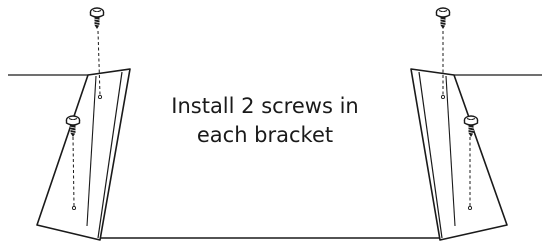  What do you see at coordinates (265, 106) in the screenshot?
I see `instruction-line-1: Install 2 screws in` at bounding box center [265, 106].